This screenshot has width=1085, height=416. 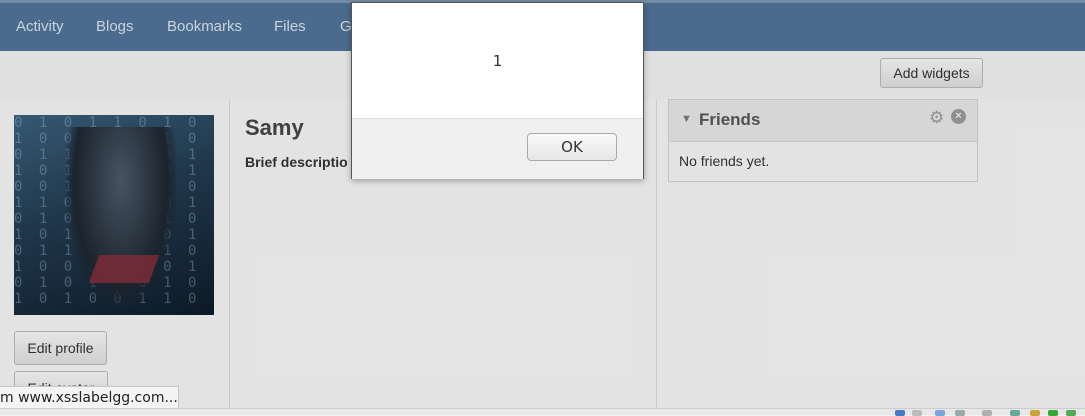 What do you see at coordinates (497, 148) in the screenshot?
I see `alert-footer: OK` at bounding box center [497, 148].